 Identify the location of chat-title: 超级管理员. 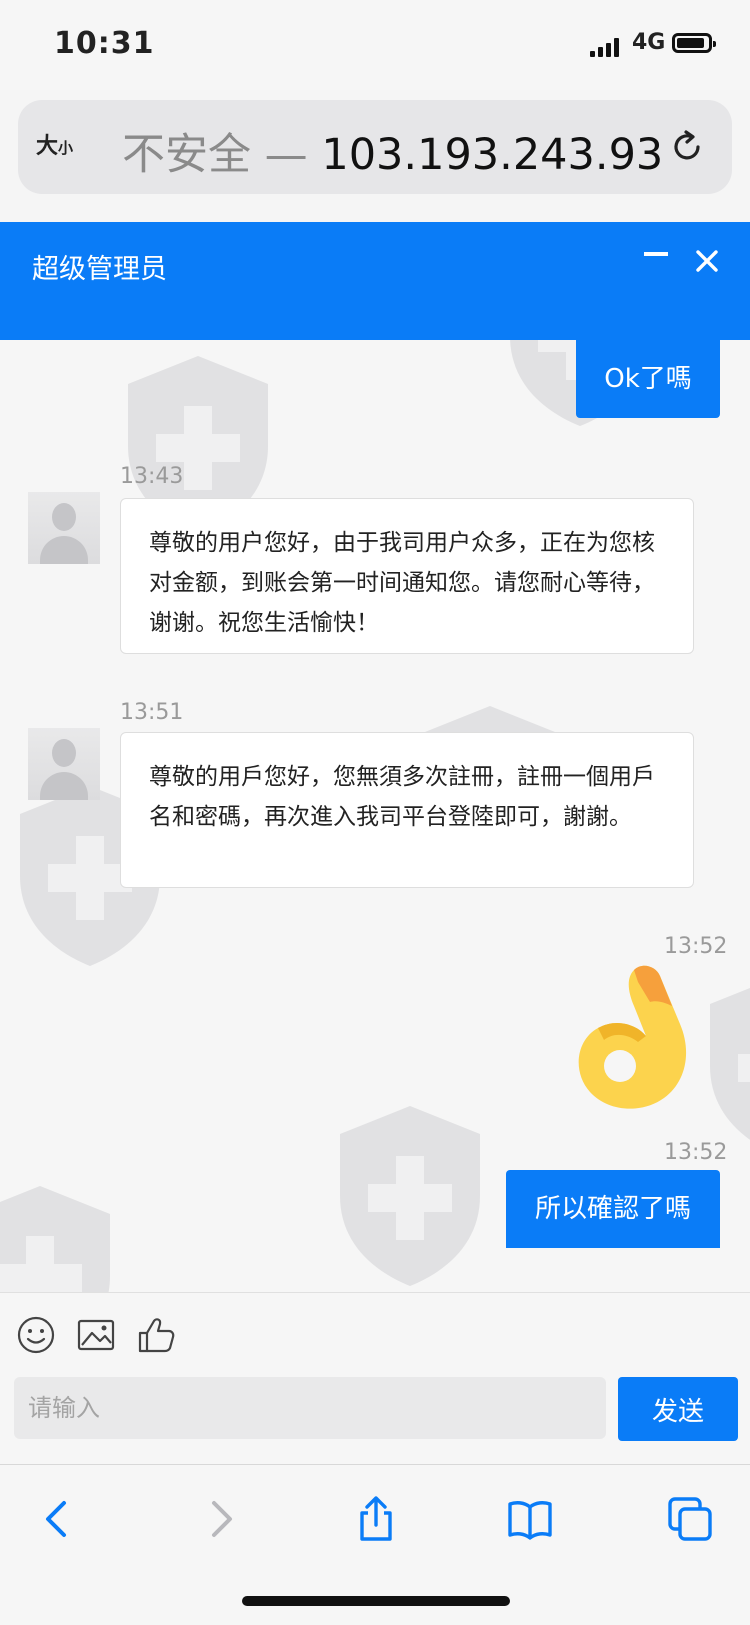
(99, 269).